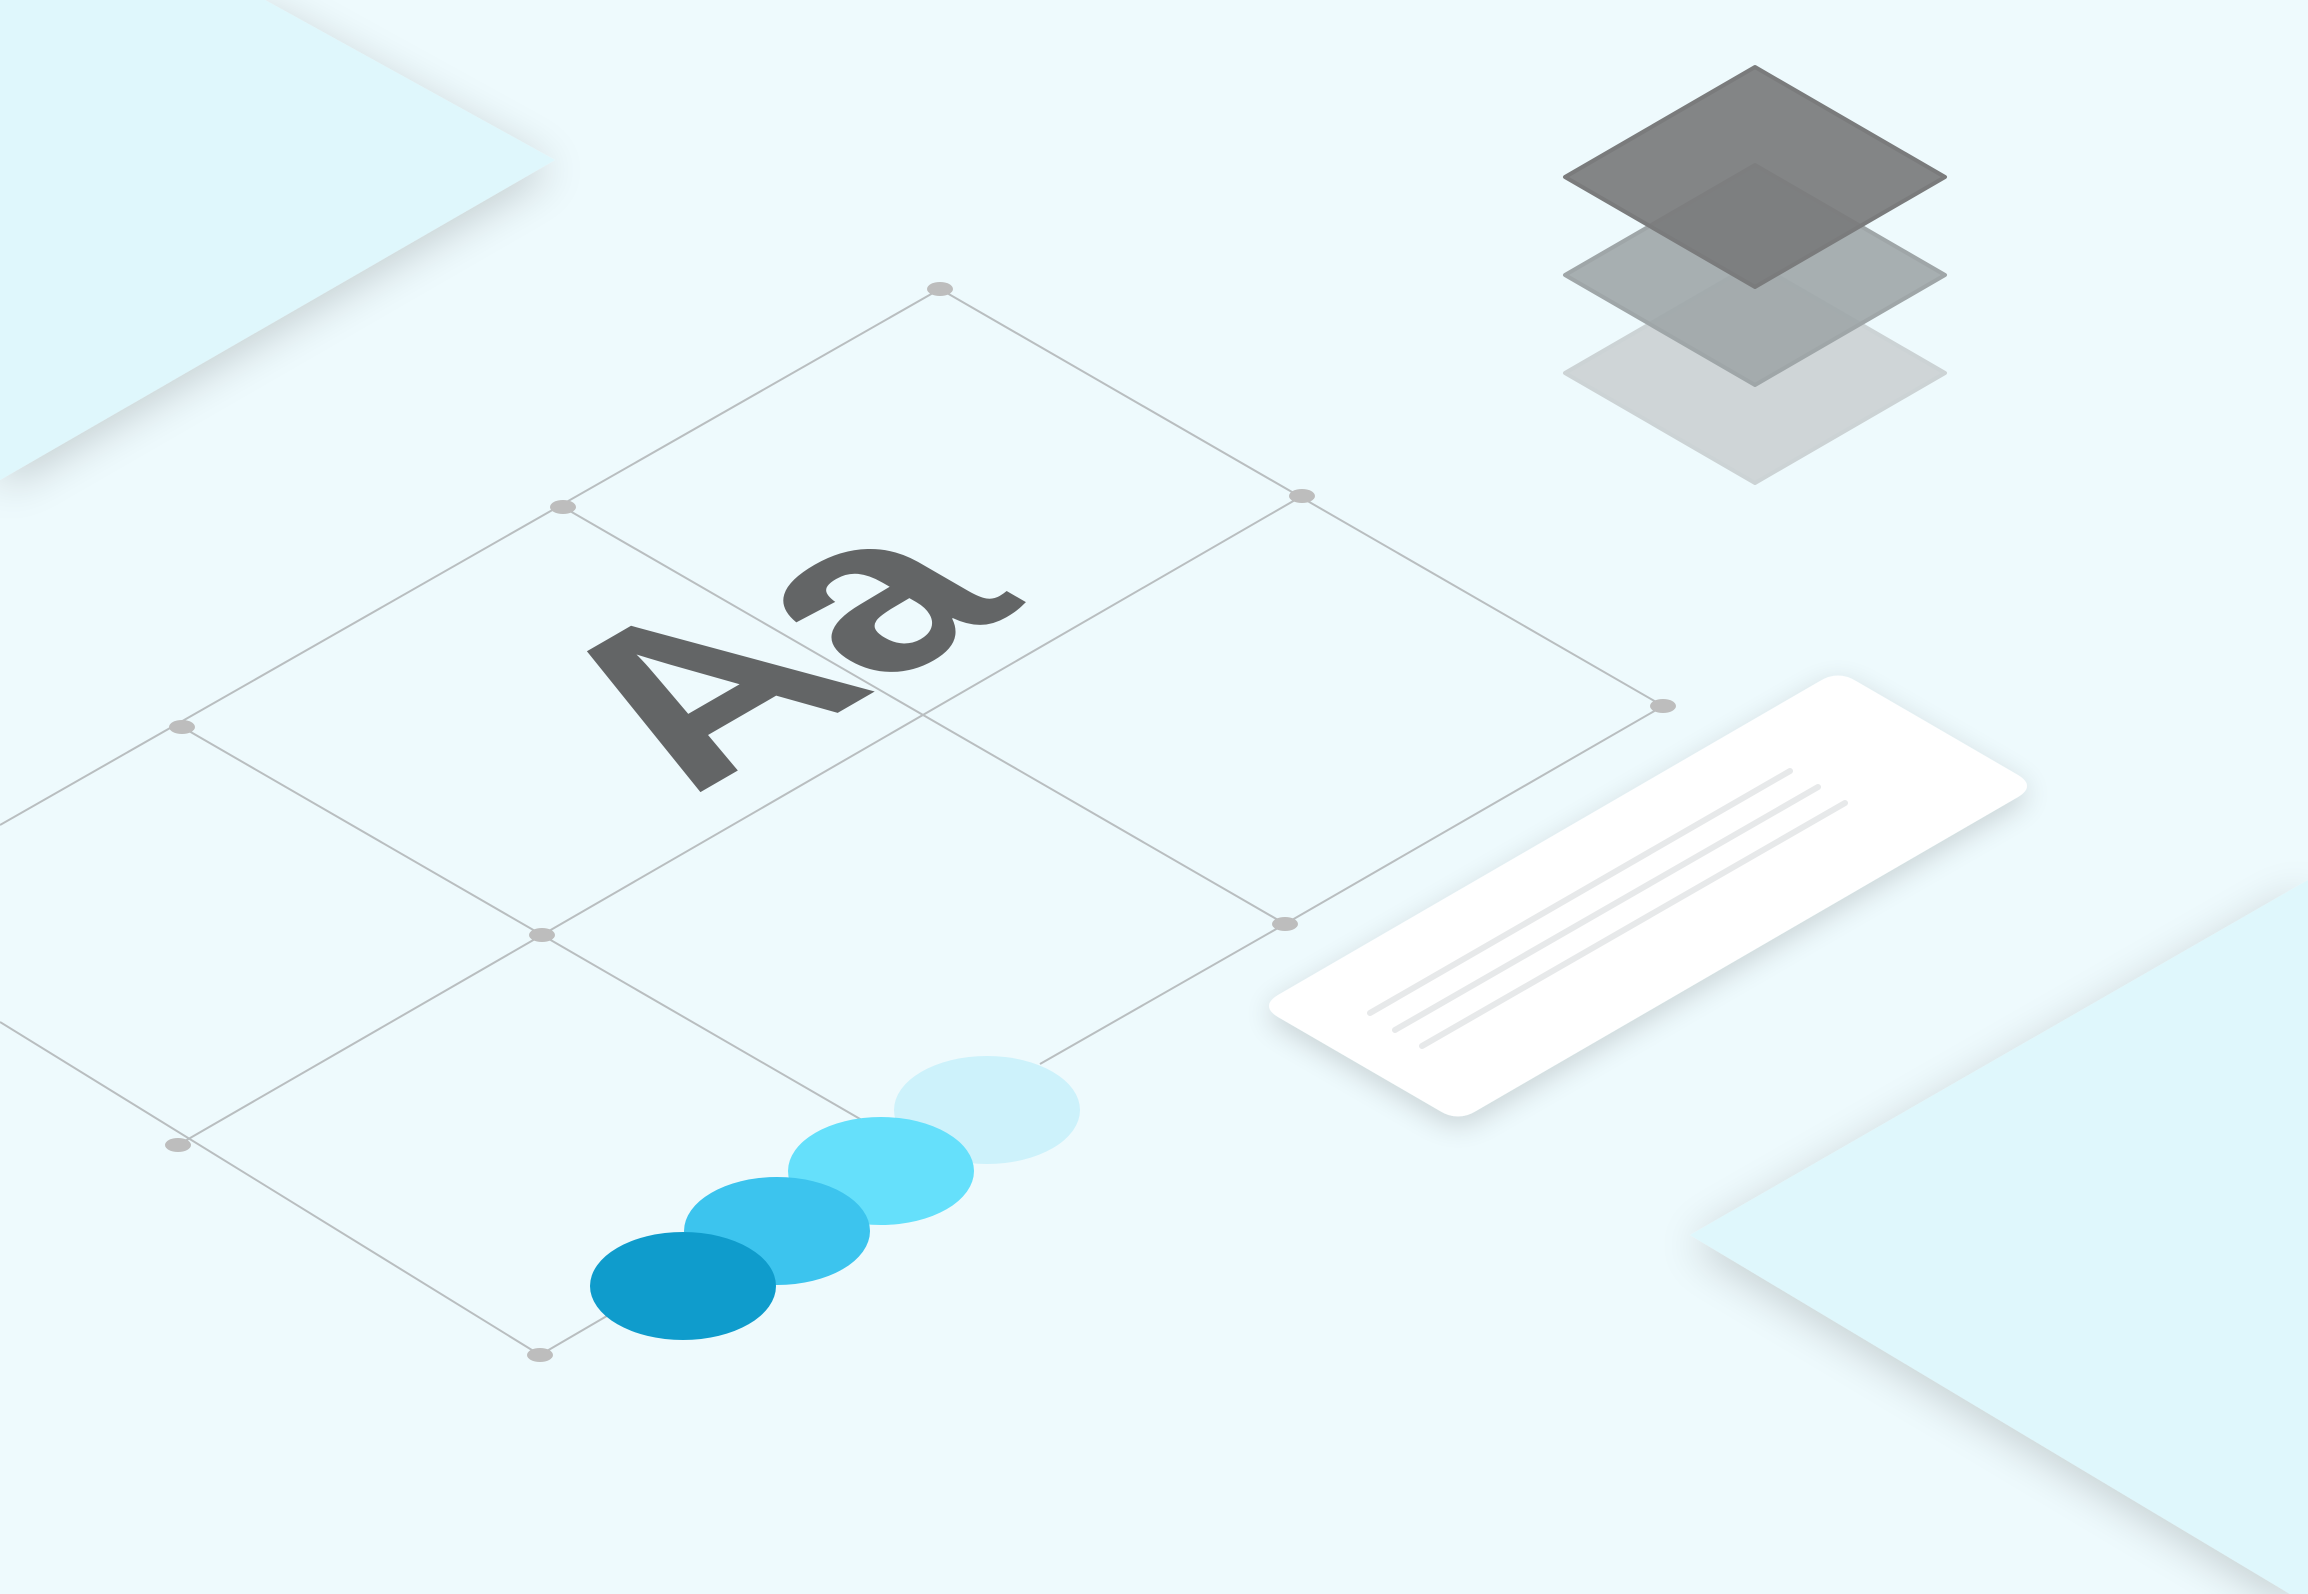 This screenshot has width=2308, height=1594. I want to click on top-left-panel, so click(277, 240).